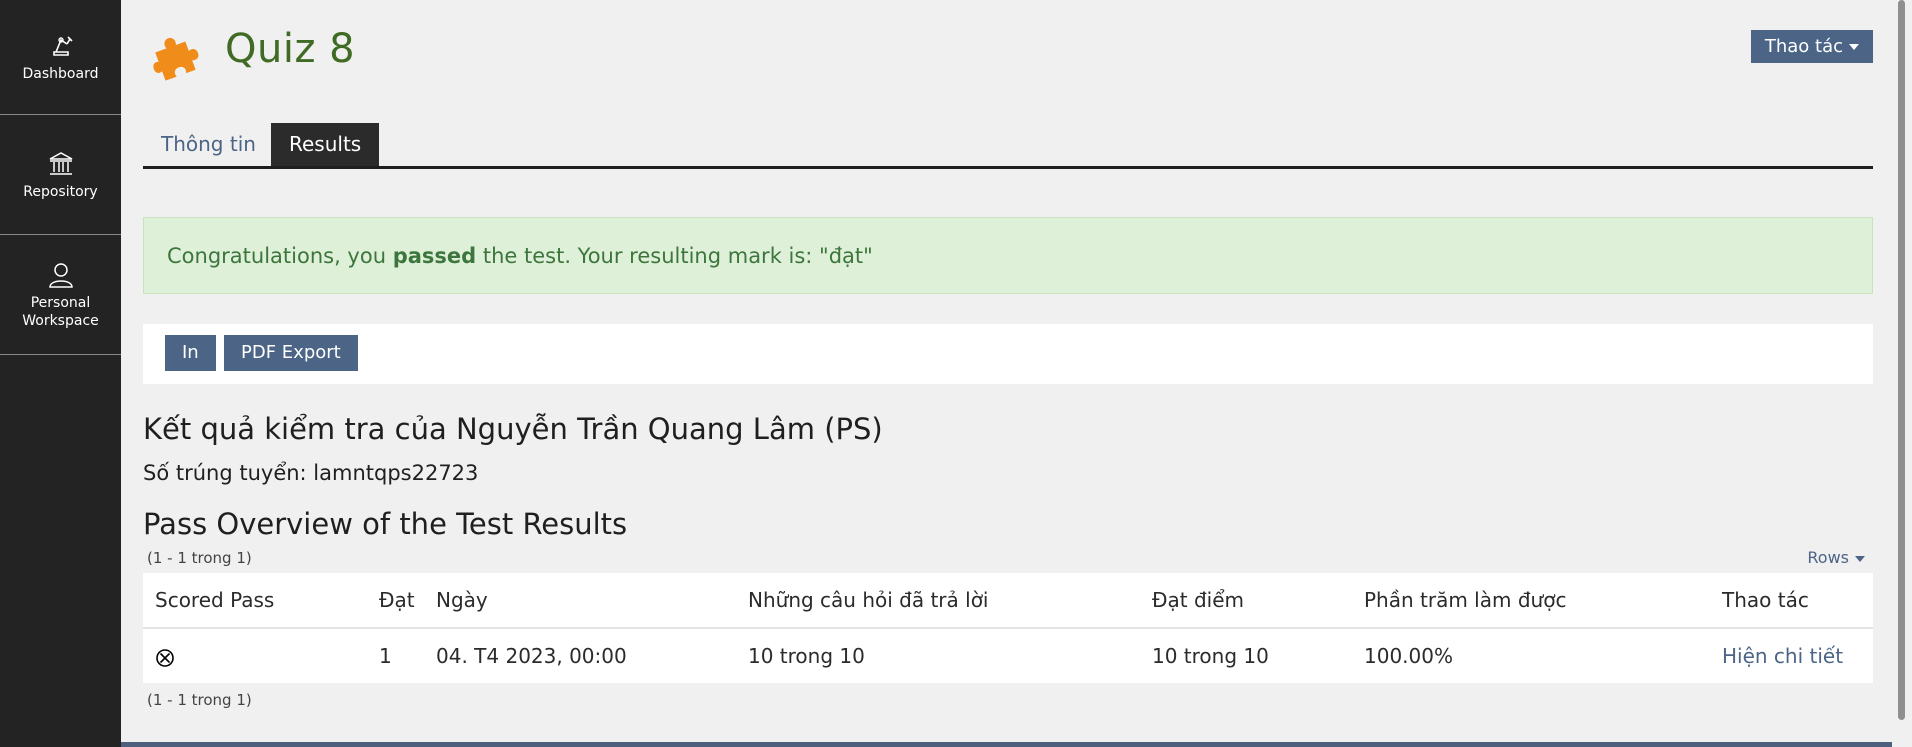  I want to click on scrollbar-thumb, so click(1901, 360).